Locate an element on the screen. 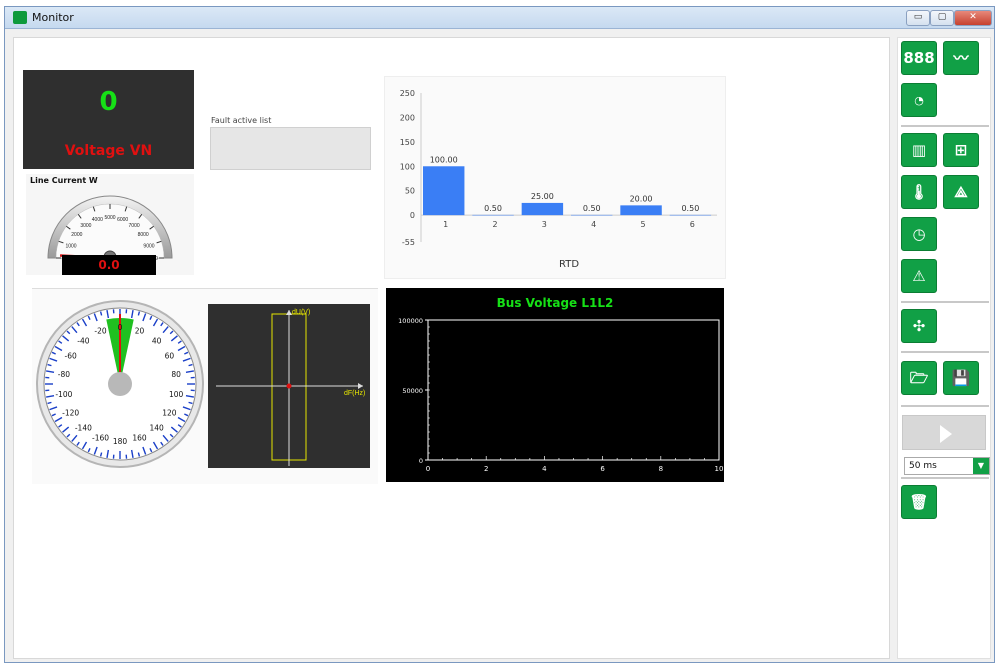 The height and width of the screenshot is (663, 995). gauge-scale-label: 1000 is located at coordinates (70, 246).